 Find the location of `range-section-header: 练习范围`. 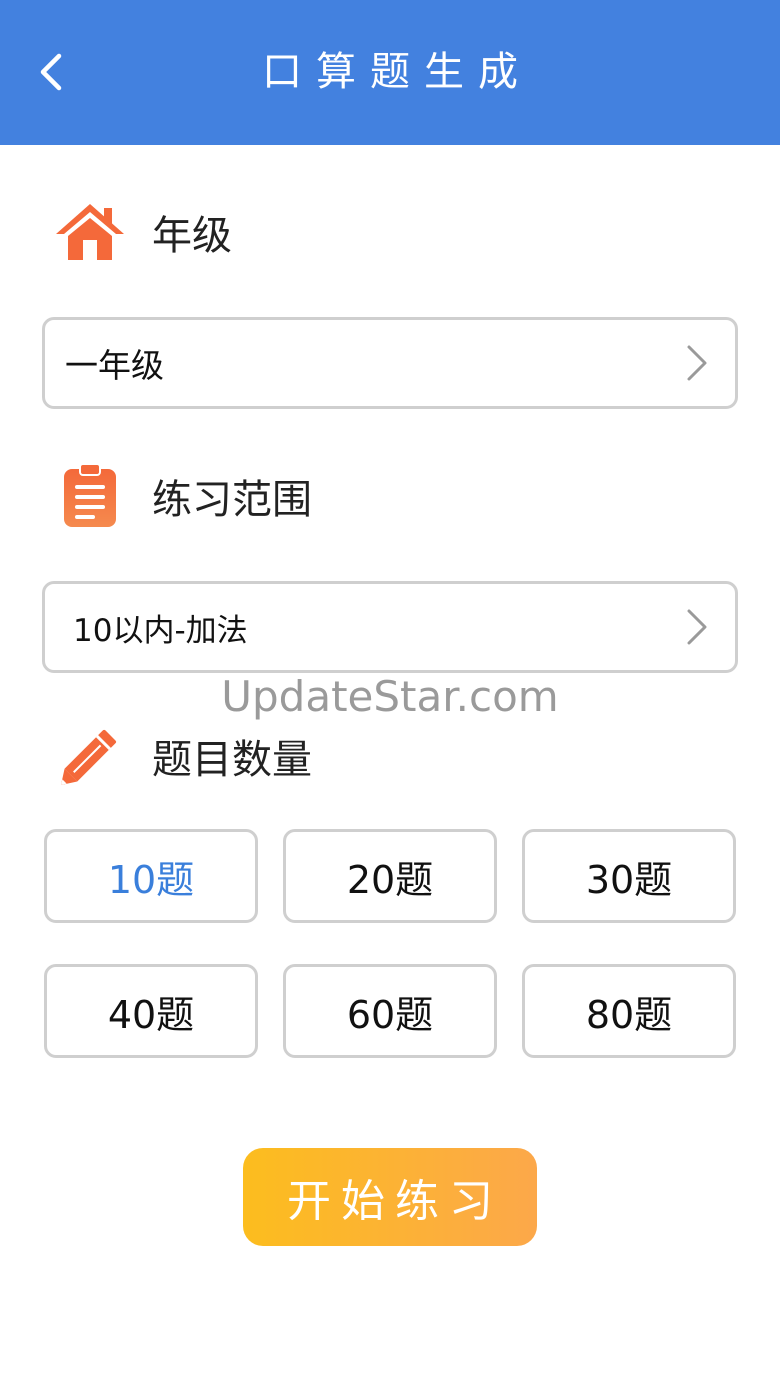

range-section-header: 练习范围 is located at coordinates (182, 496).